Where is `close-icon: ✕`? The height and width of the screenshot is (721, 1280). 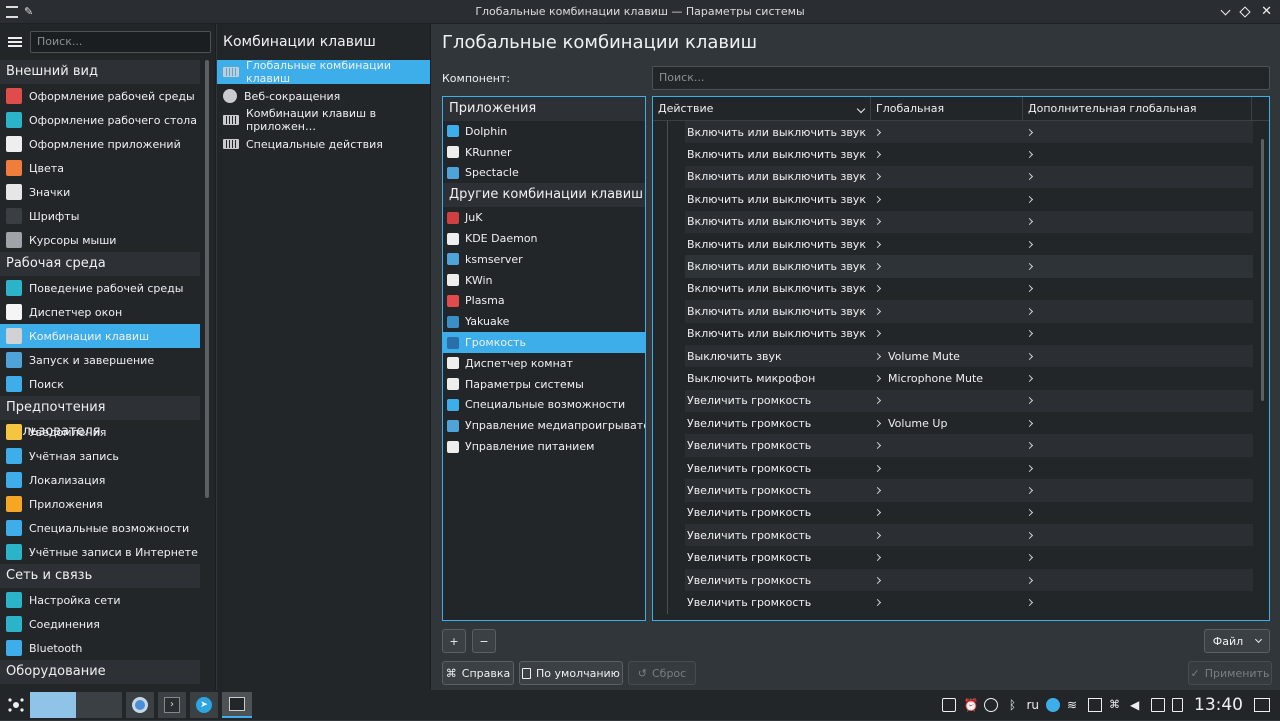
close-icon: ✕ is located at coordinates (1266, 11).